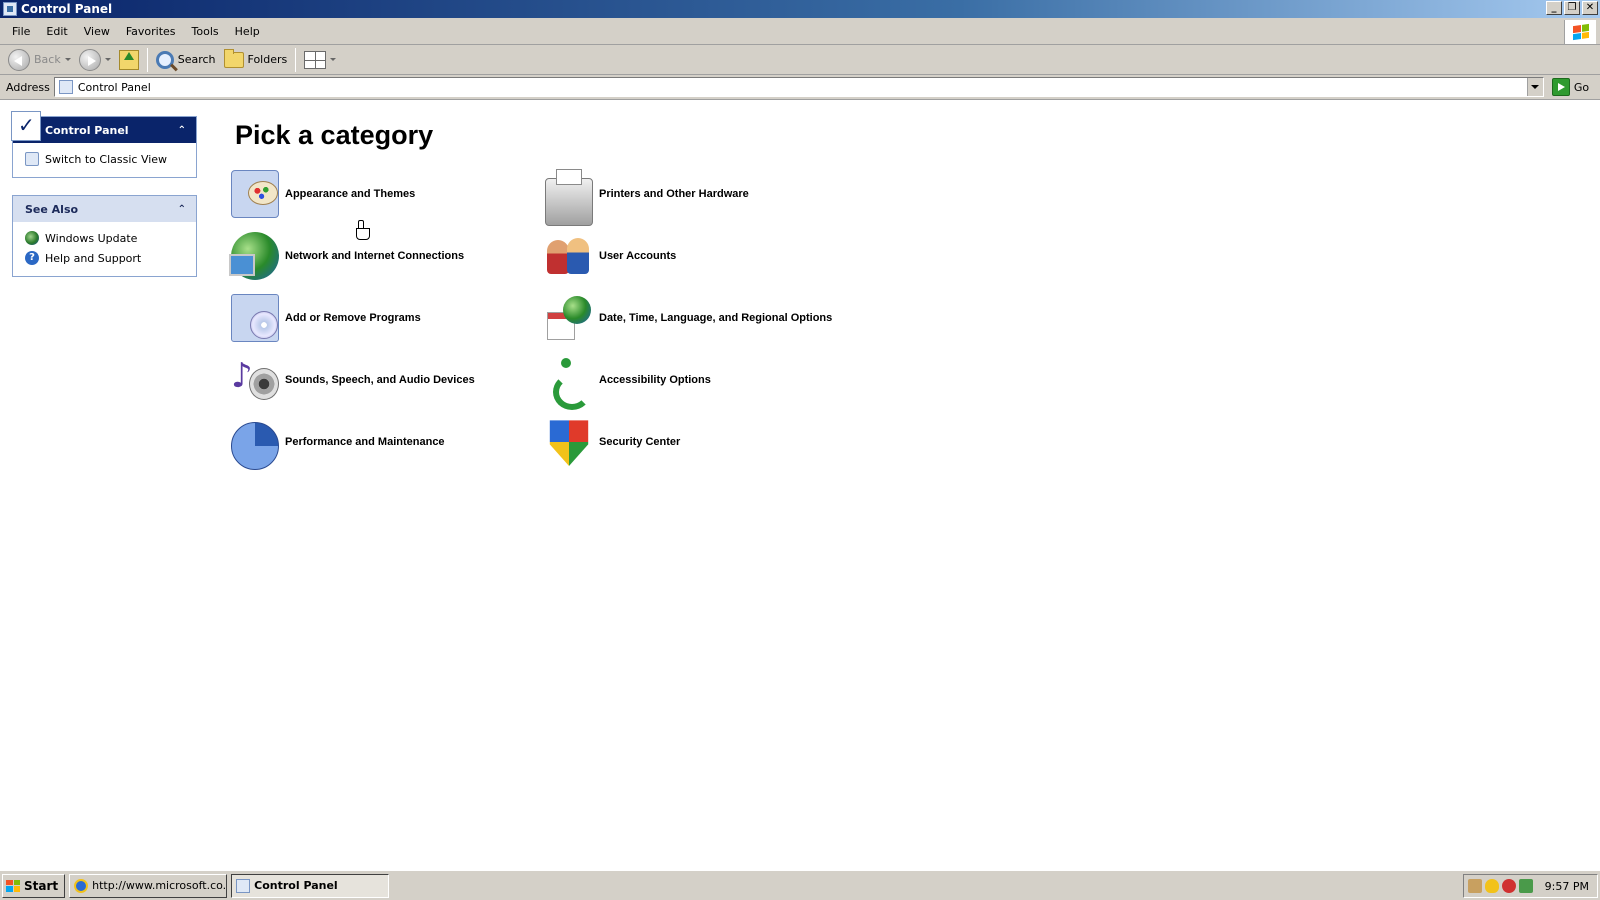  I want to click on security-shield-tray-icon, so click(1492, 886).